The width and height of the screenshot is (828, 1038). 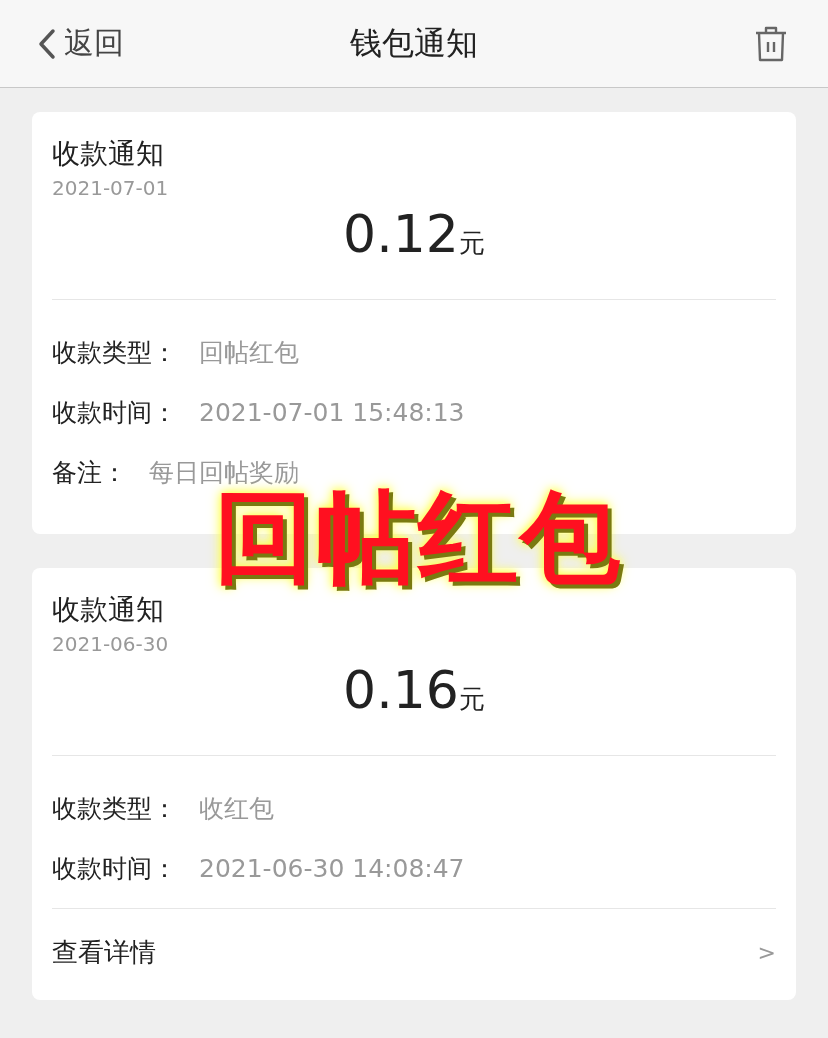 I want to click on field-value: 回帖红包, so click(x=249, y=352).